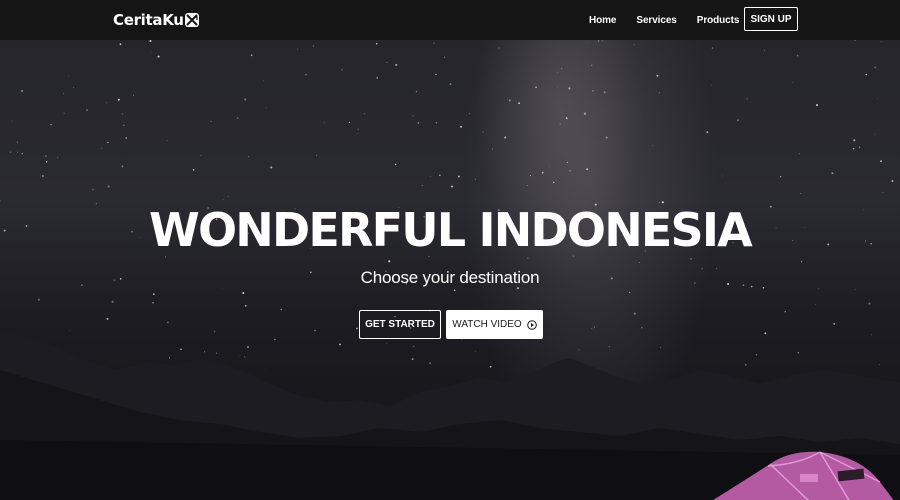  Describe the element at coordinates (718, 20) in the screenshot. I see `nav-link-products: Products` at that location.